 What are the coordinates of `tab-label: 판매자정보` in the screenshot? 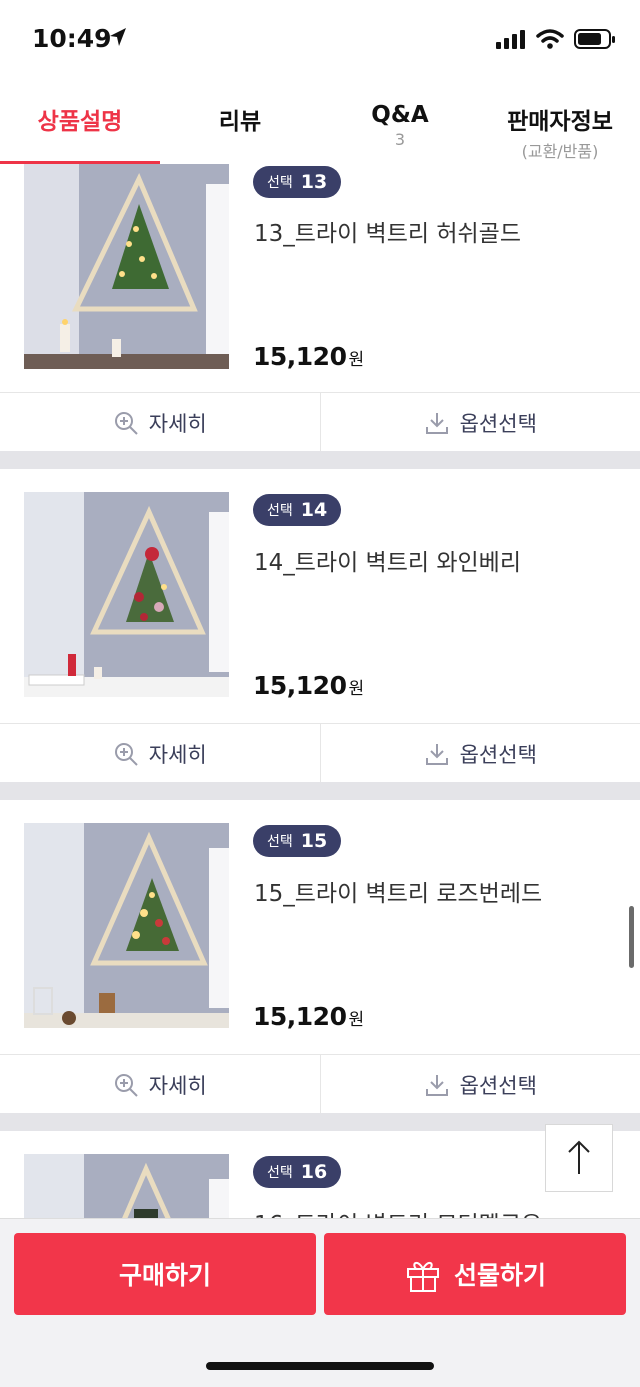 It's located at (560, 119).